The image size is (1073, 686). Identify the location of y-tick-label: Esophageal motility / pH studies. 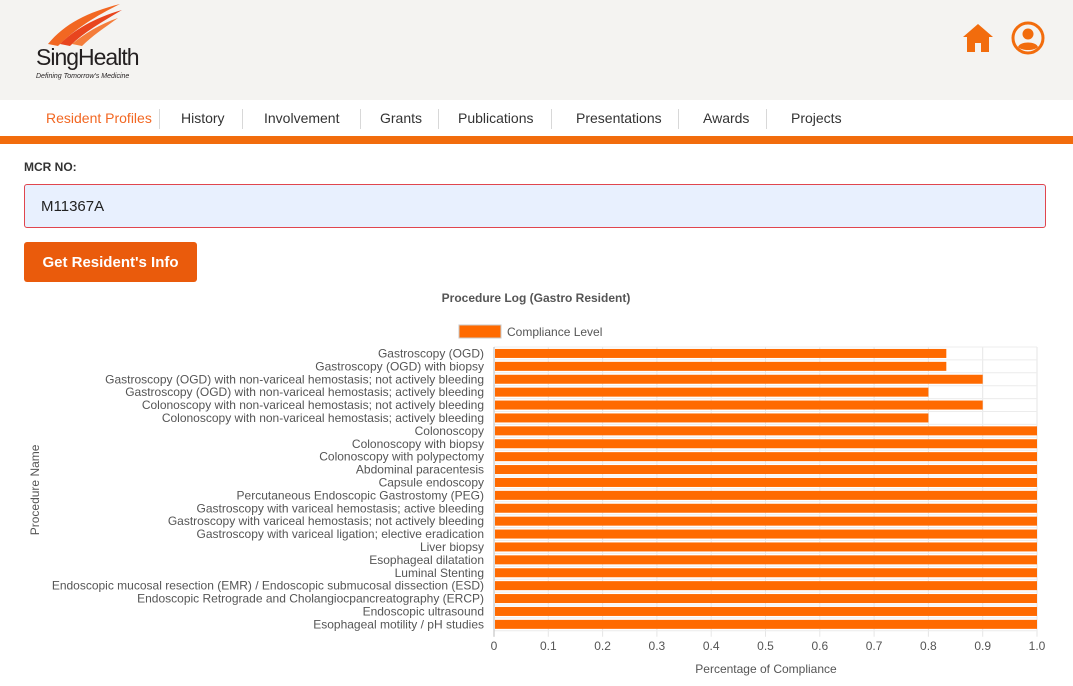
(398, 624).